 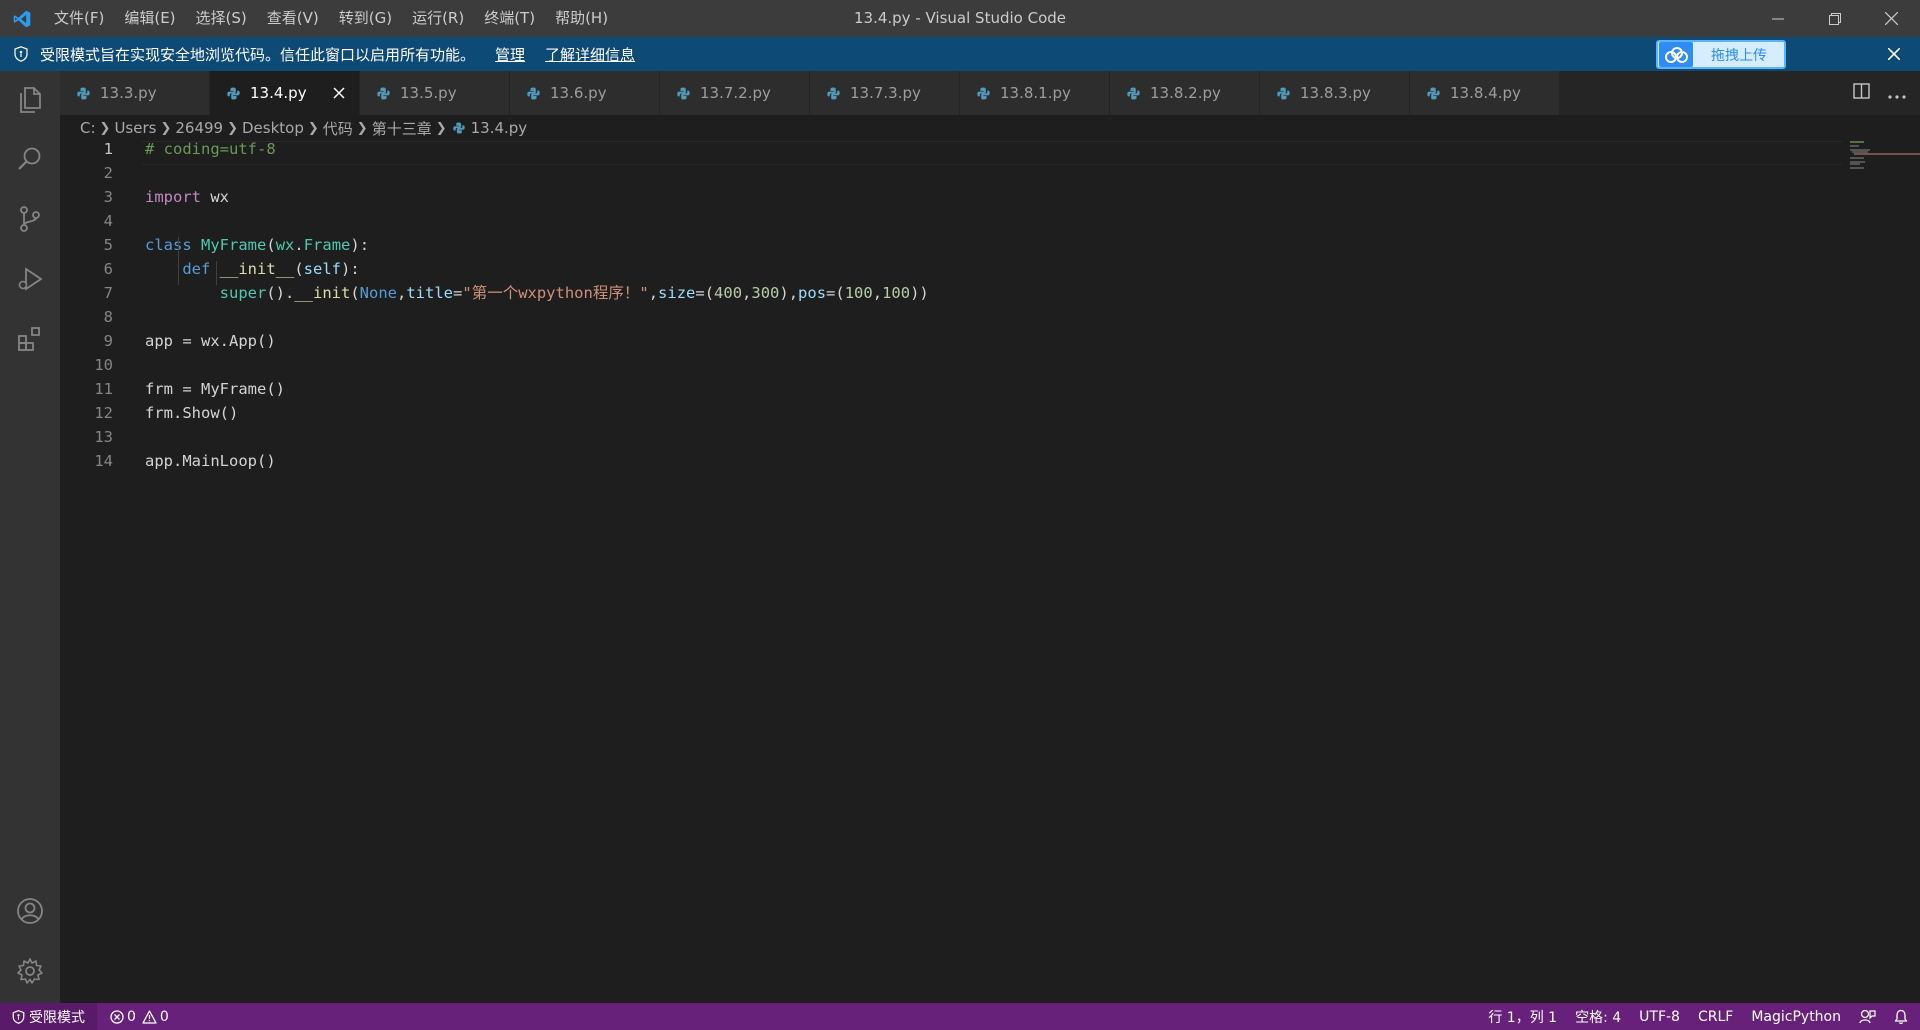 I want to click on window-controls, so click(x=1834, y=18).